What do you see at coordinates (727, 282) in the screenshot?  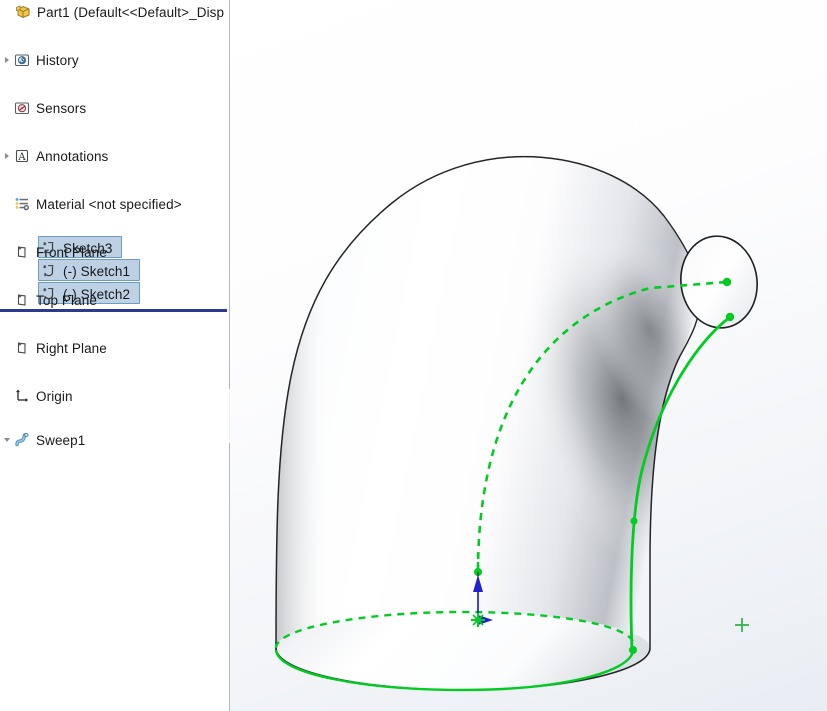 I see `profile-circle-center-point` at bounding box center [727, 282].